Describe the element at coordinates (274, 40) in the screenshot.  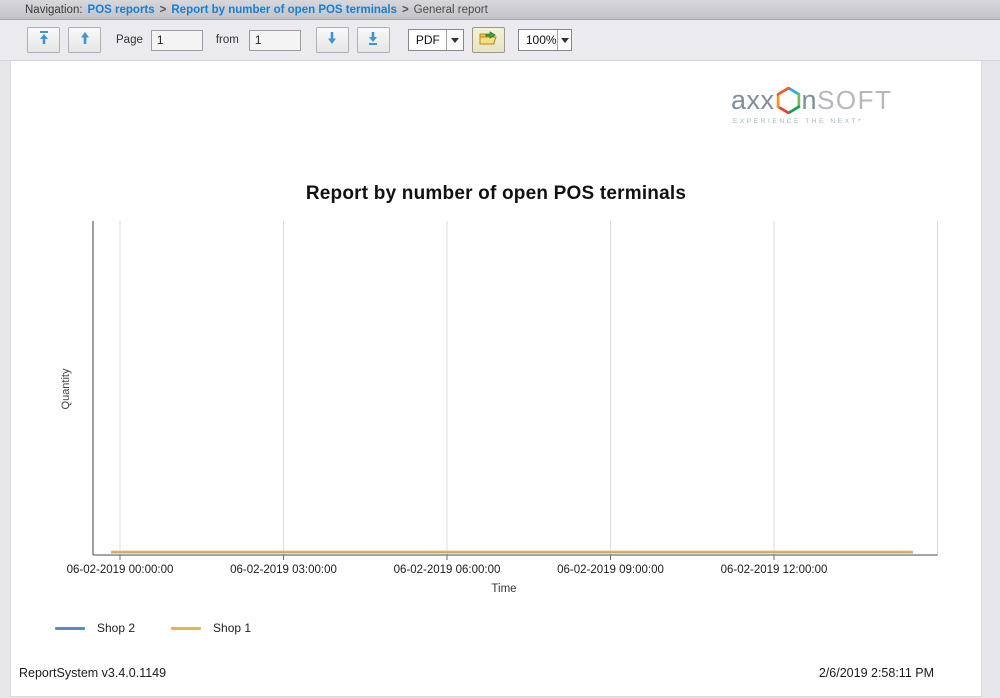
I see `total-pages-input` at that location.